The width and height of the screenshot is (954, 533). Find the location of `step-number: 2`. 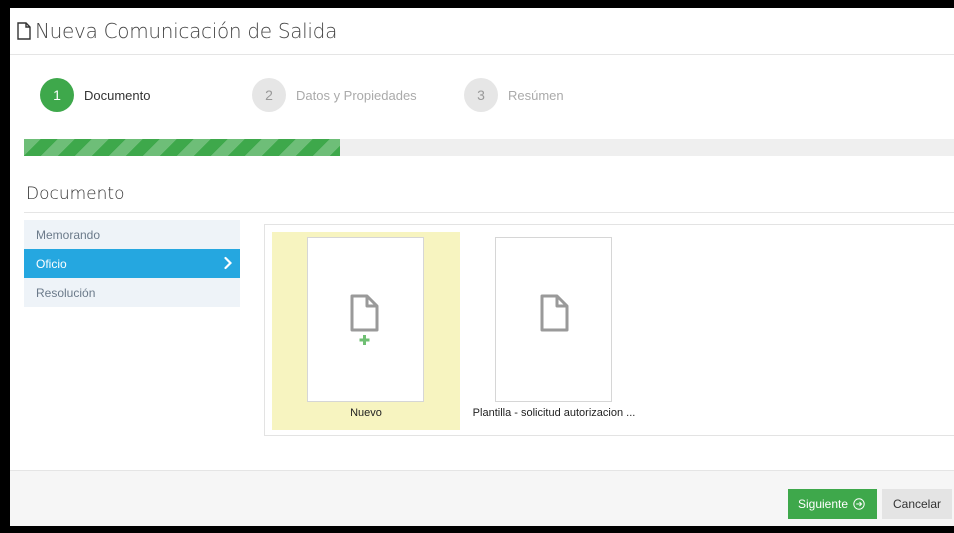

step-number: 2 is located at coordinates (269, 95).